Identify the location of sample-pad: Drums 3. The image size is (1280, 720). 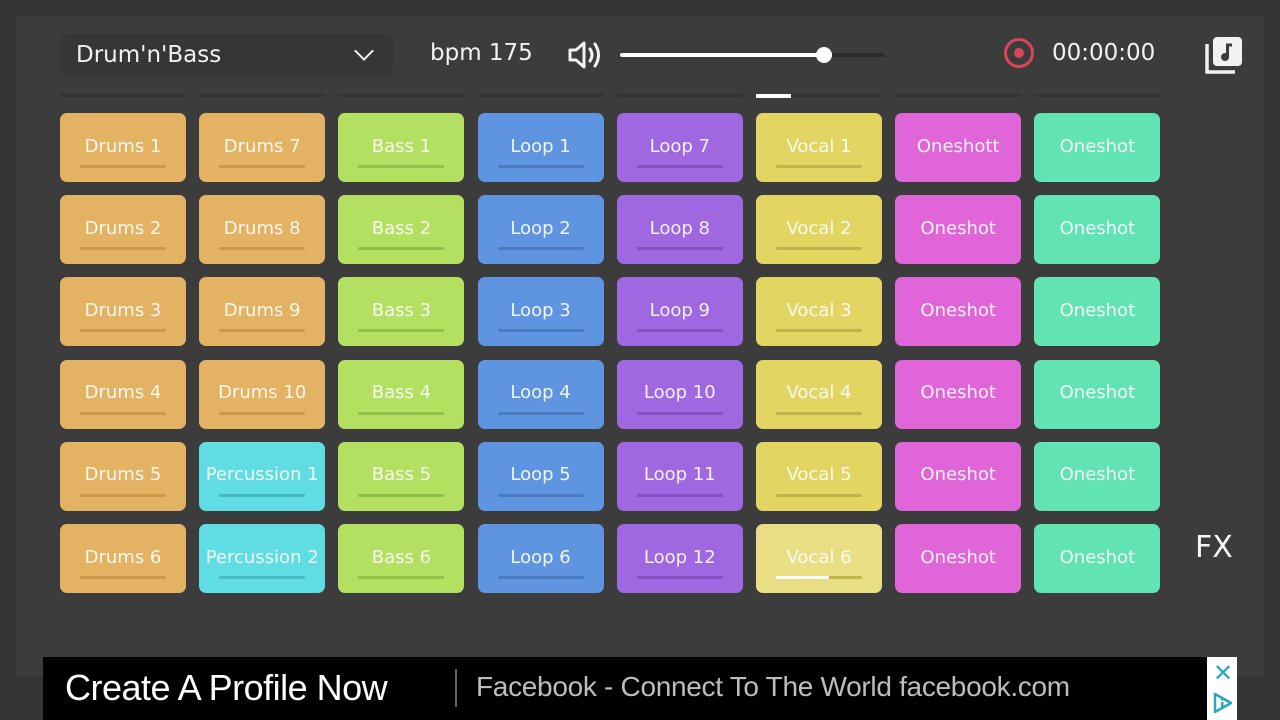
(123, 312).